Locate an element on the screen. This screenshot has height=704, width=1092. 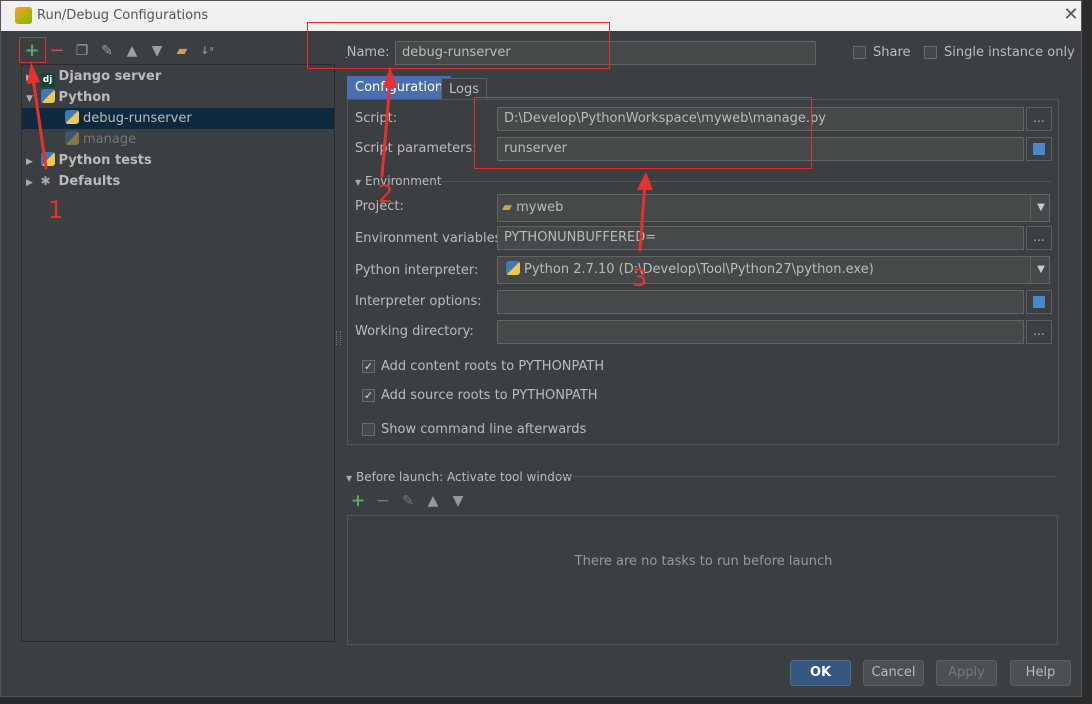
annotation-label-1: 1 is located at coordinates (56, 210).